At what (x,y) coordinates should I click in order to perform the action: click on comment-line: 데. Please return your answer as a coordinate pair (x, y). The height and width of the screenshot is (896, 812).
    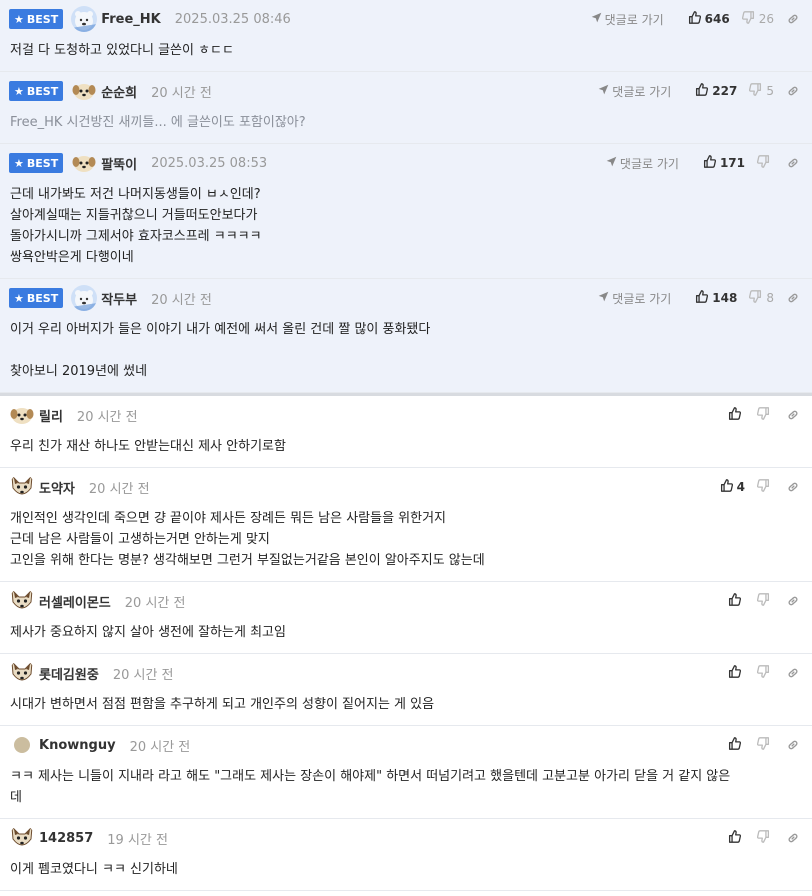
    Looking at the image, I should click on (16, 797).